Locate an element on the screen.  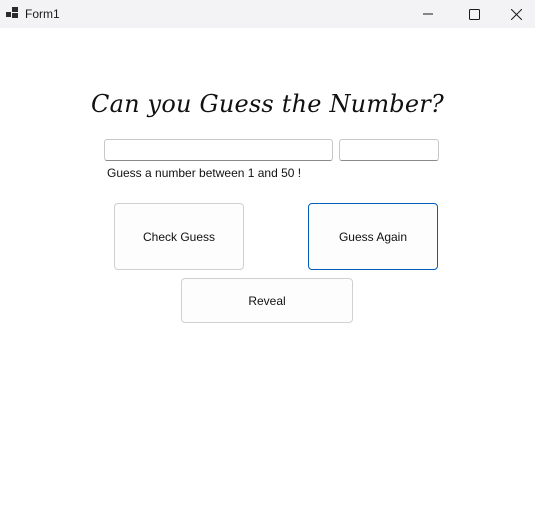
guess-again-button: Guess Again is located at coordinates (373, 236).